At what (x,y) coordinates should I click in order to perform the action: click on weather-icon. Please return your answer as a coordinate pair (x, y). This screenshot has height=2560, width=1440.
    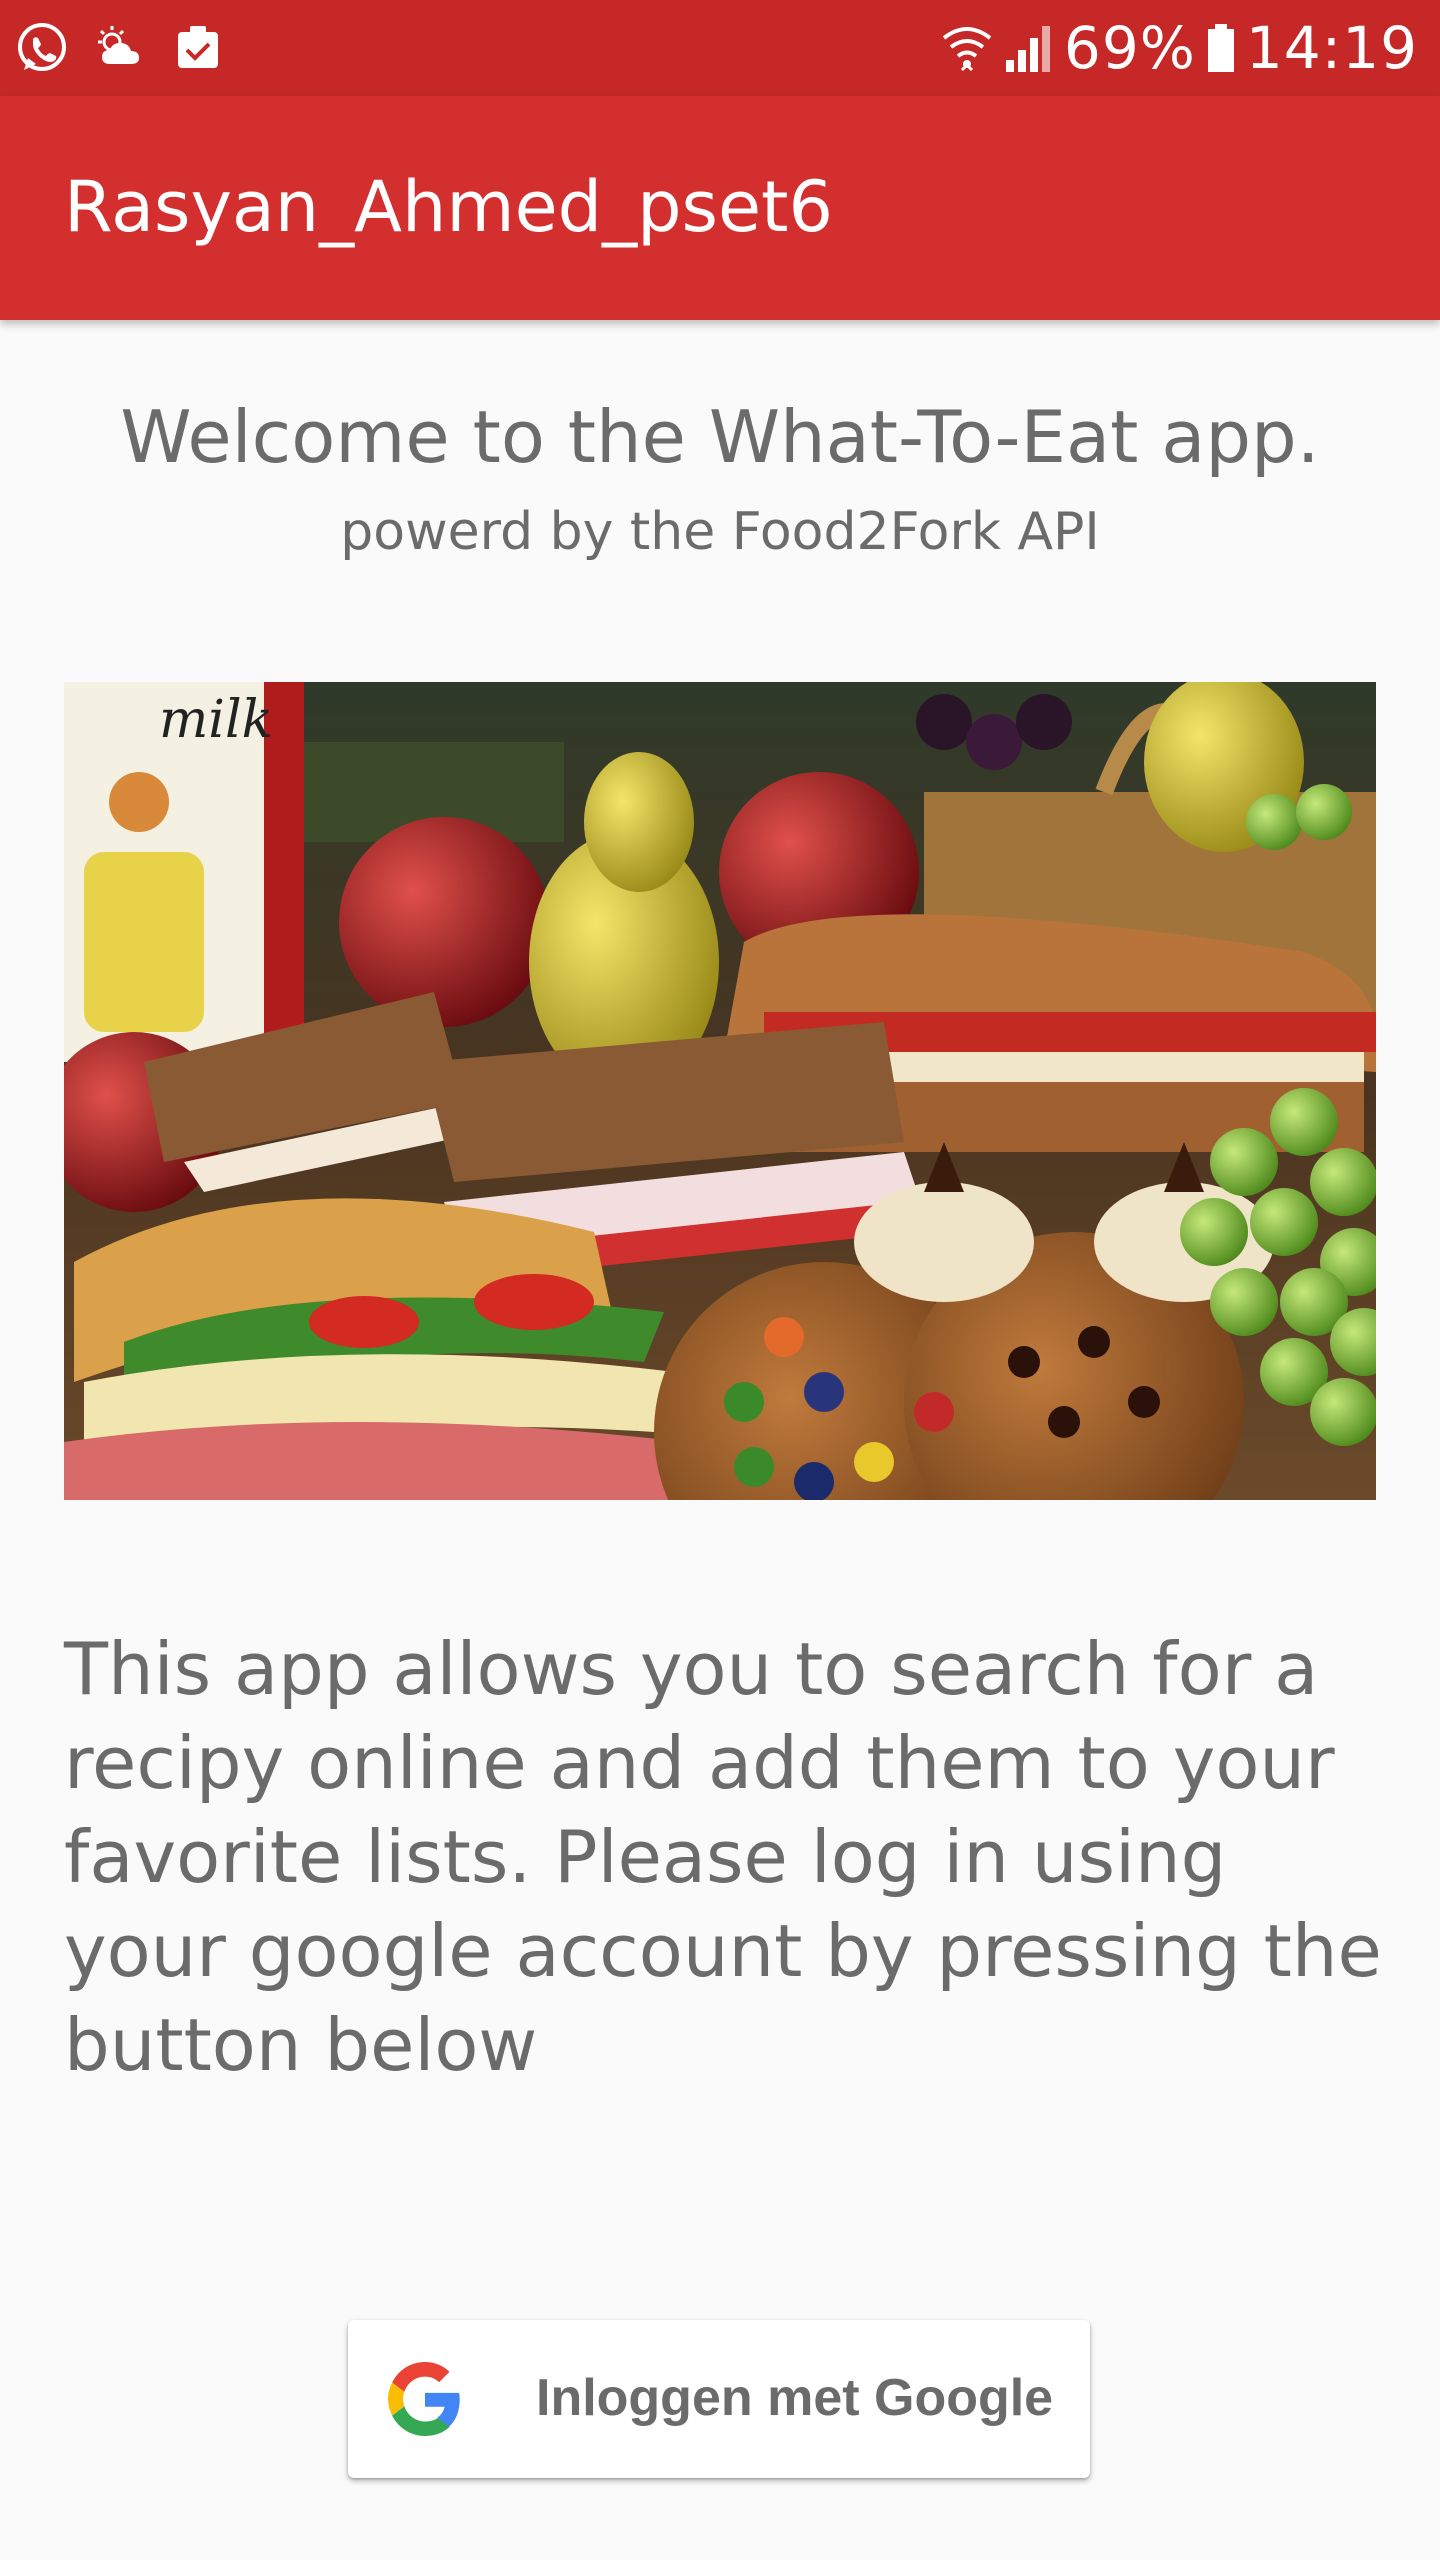
    Looking at the image, I should click on (120, 48).